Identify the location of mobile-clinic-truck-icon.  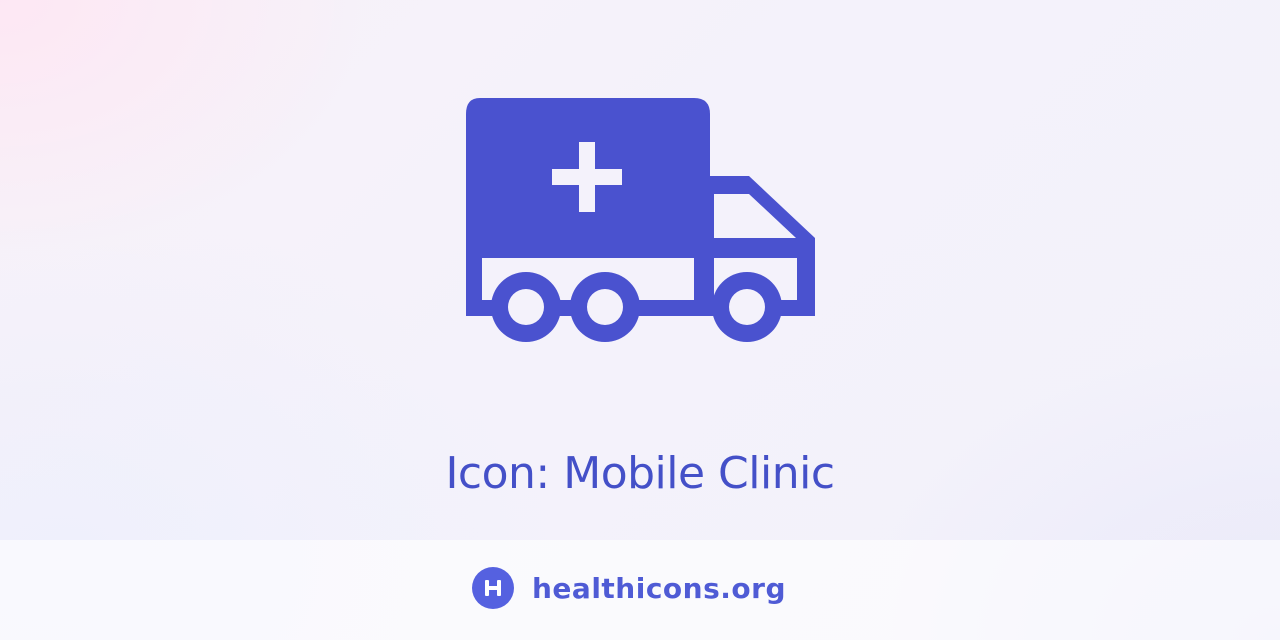
(641, 221).